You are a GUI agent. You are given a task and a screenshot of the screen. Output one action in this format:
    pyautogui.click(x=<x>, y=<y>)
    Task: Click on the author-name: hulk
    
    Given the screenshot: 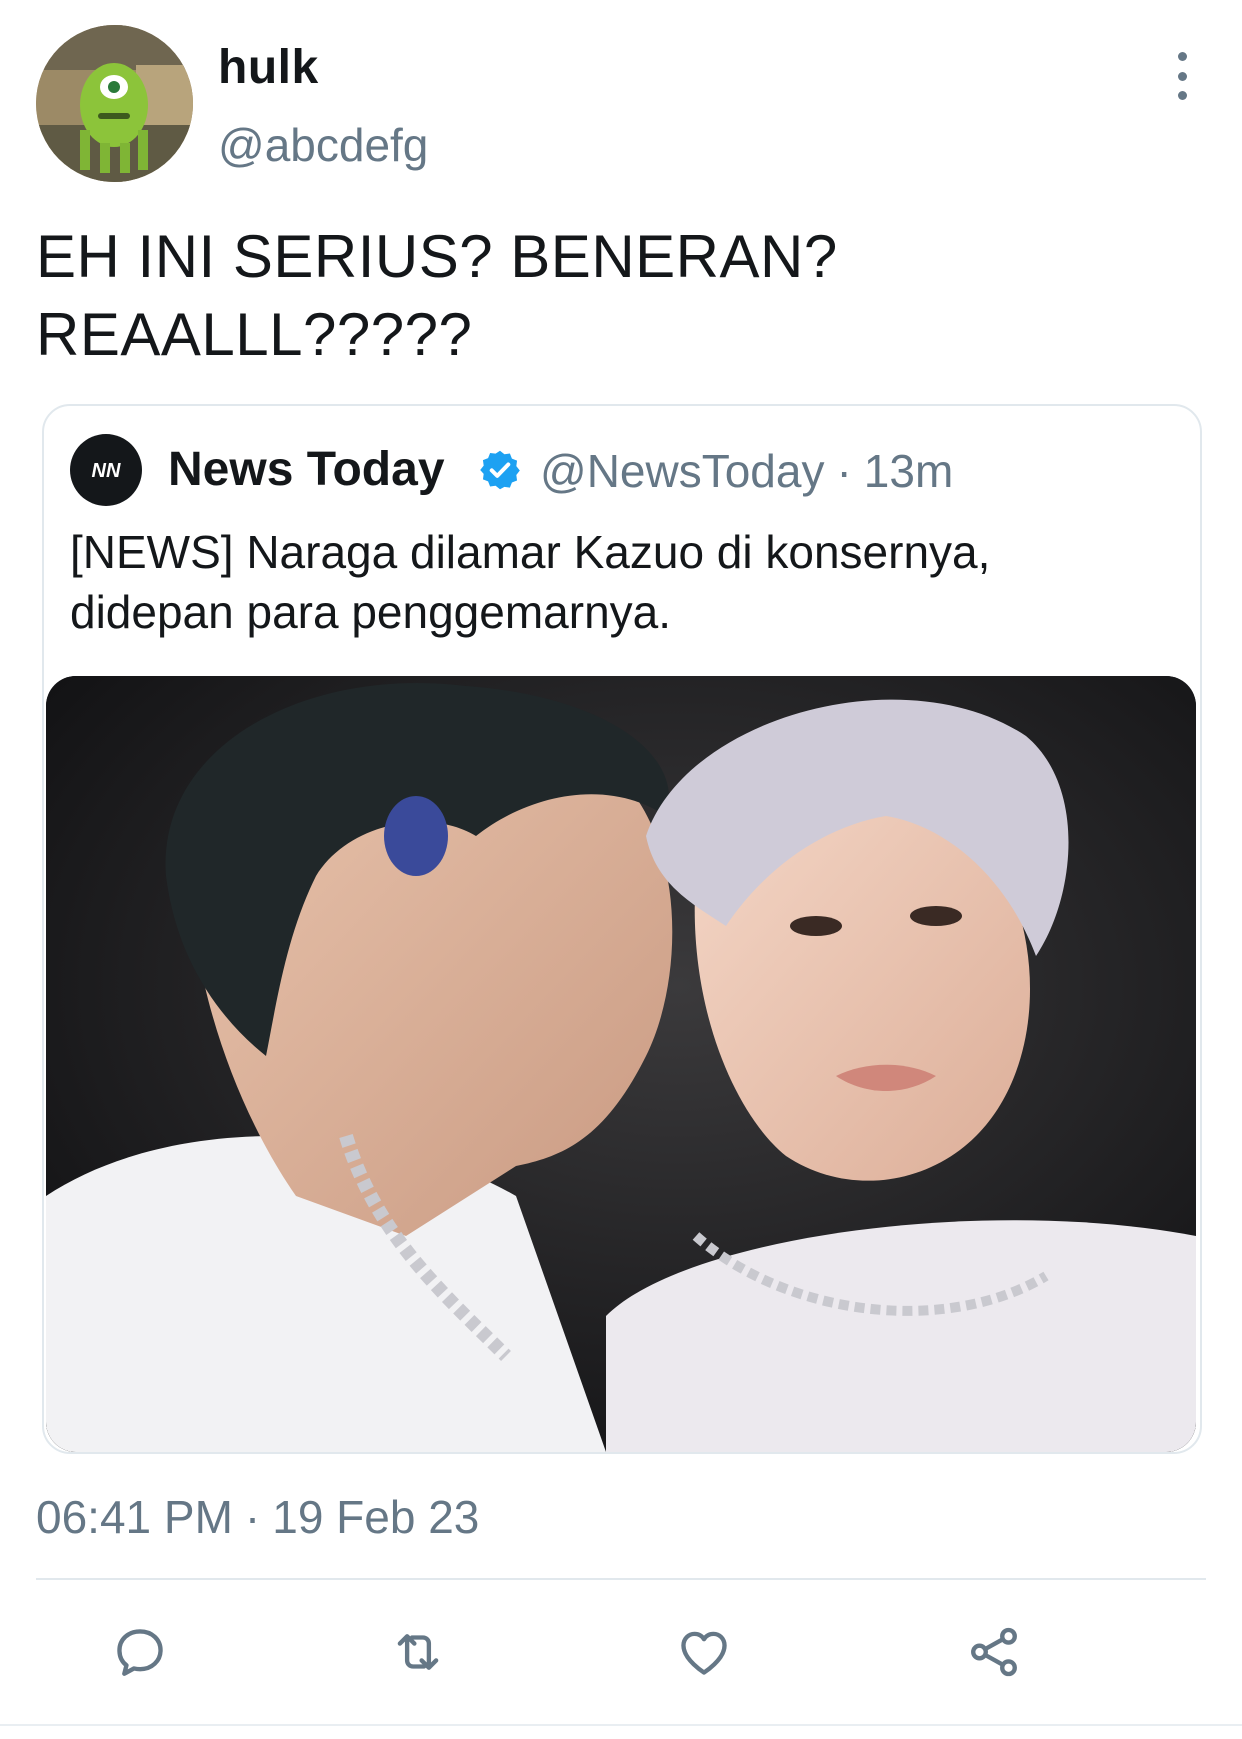 What is the action you would take?
    pyautogui.click(x=268, y=67)
    